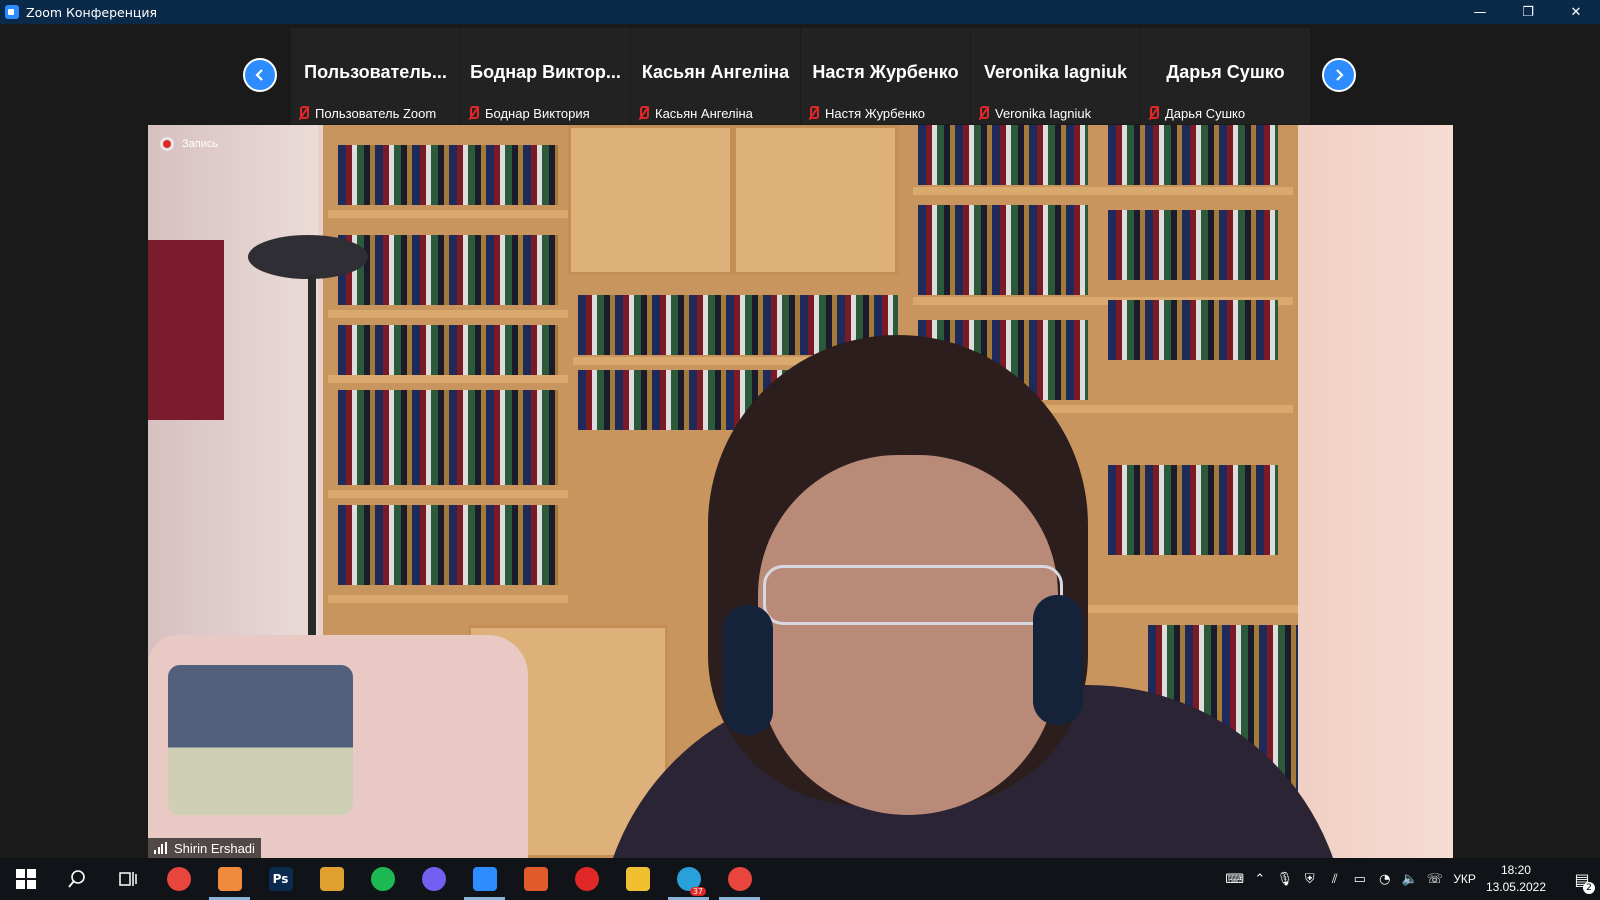 The width and height of the screenshot is (1600, 900). What do you see at coordinates (1576, 12) in the screenshot?
I see `close-button: ✕` at bounding box center [1576, 12].